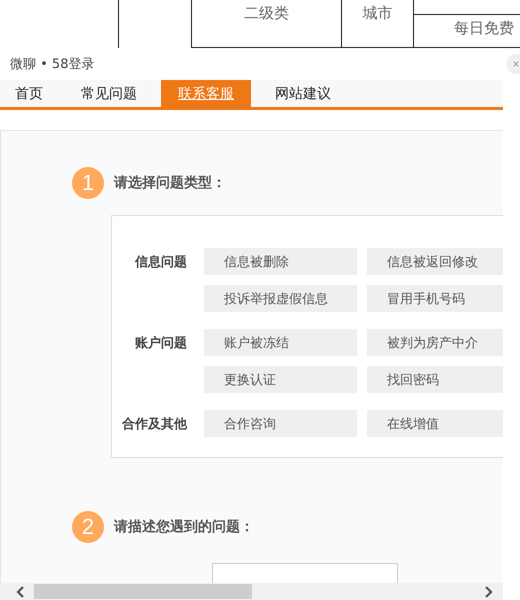  What do you see at coordinates (377, 14) in the screenshot?
I see `table-header: 城市` at bounding box center [377, 14].